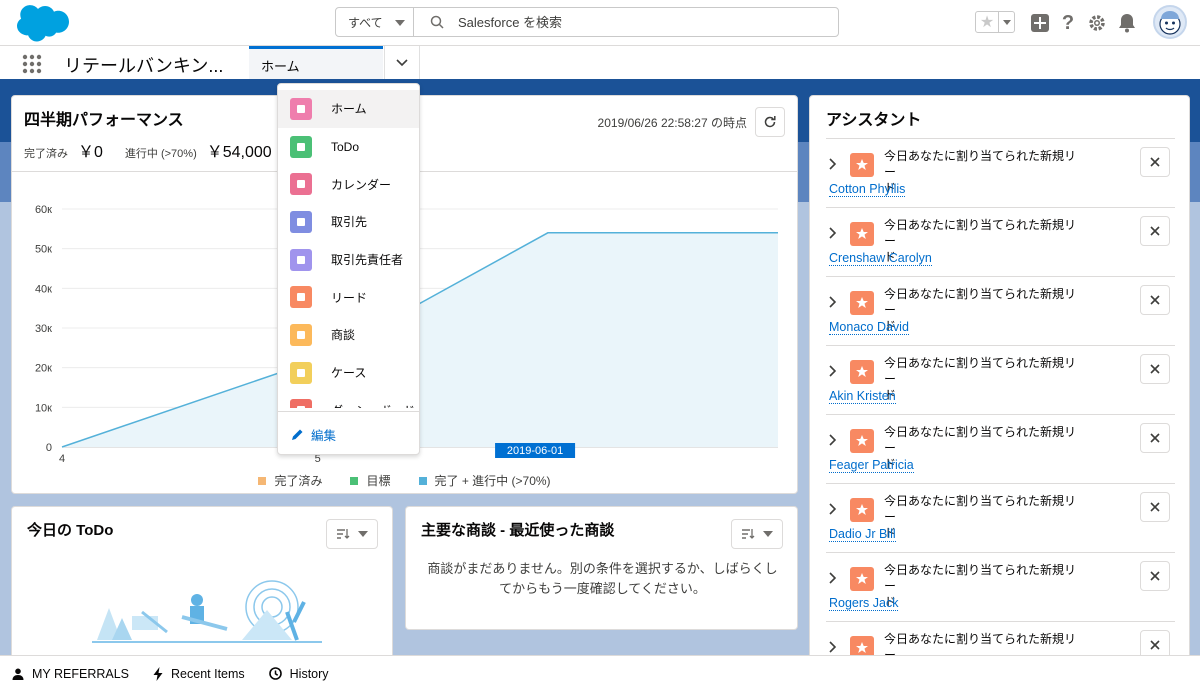 Image resolution: width=1200 pixels, height=691 pixels. I want to click on nav-menu-item: 取引先, so click(348, 222).